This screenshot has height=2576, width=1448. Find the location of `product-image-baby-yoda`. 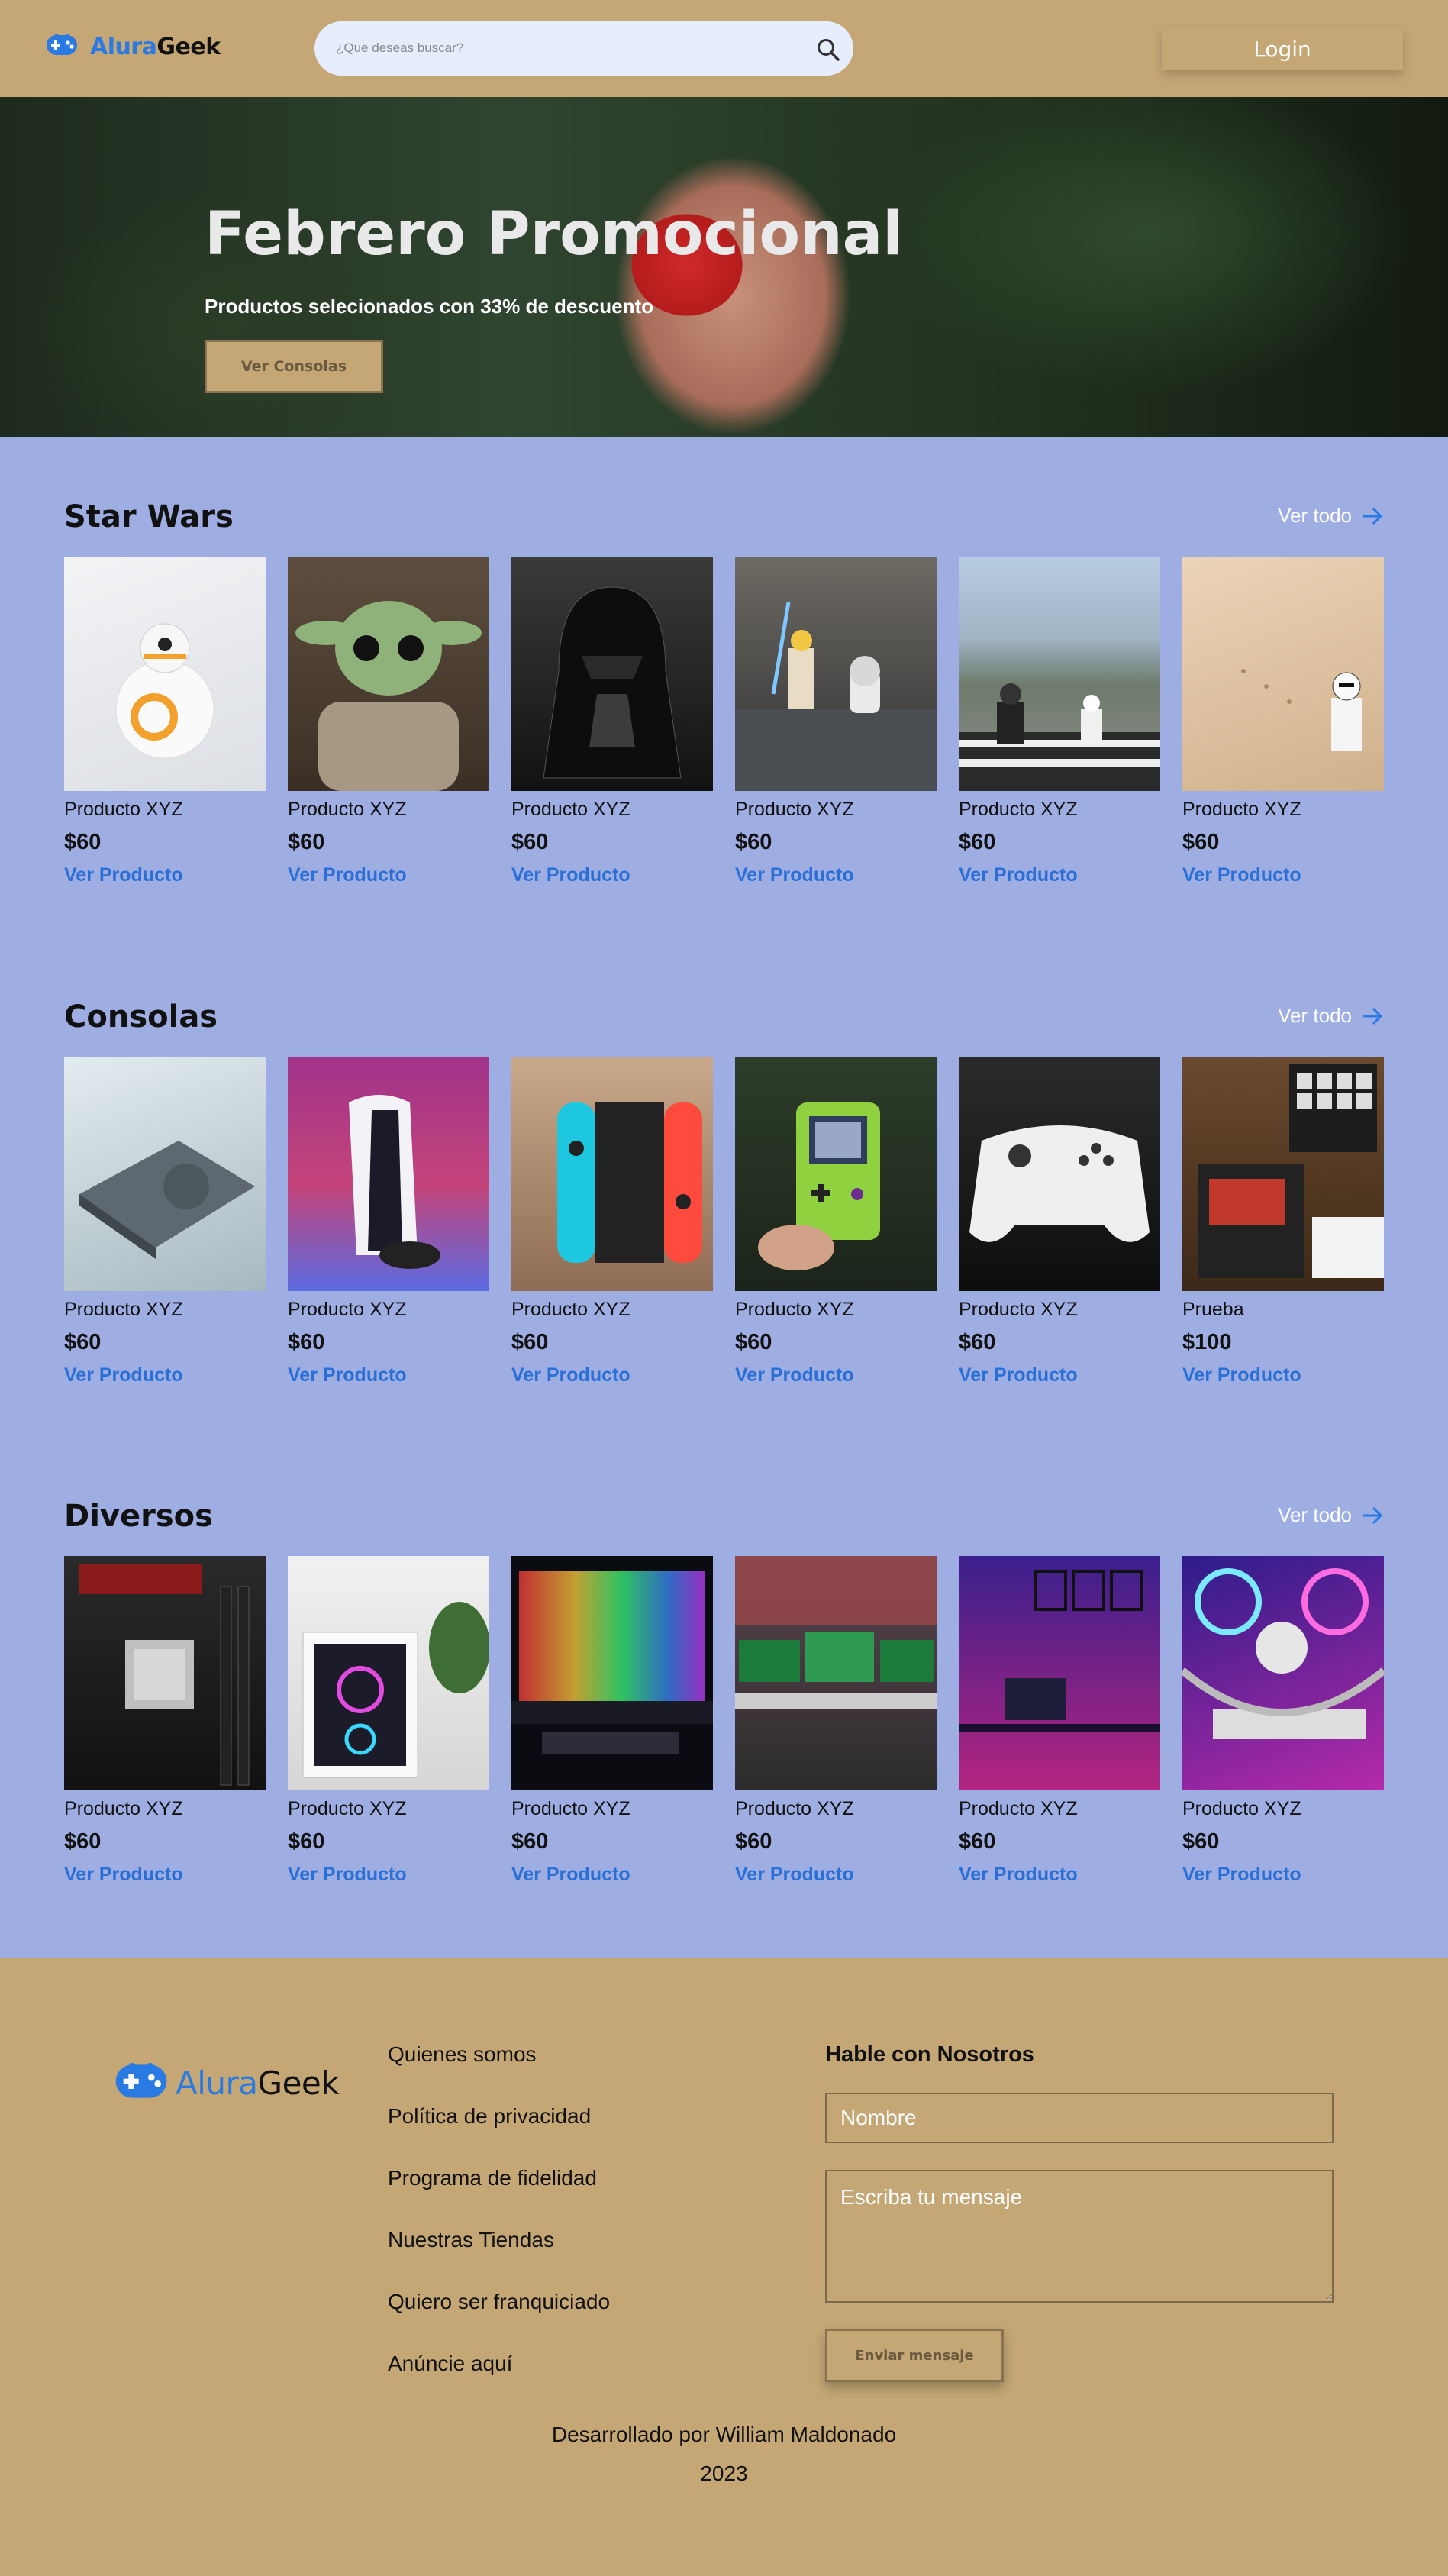

product-image-baby-yoda is located at coordinates (389, 674).